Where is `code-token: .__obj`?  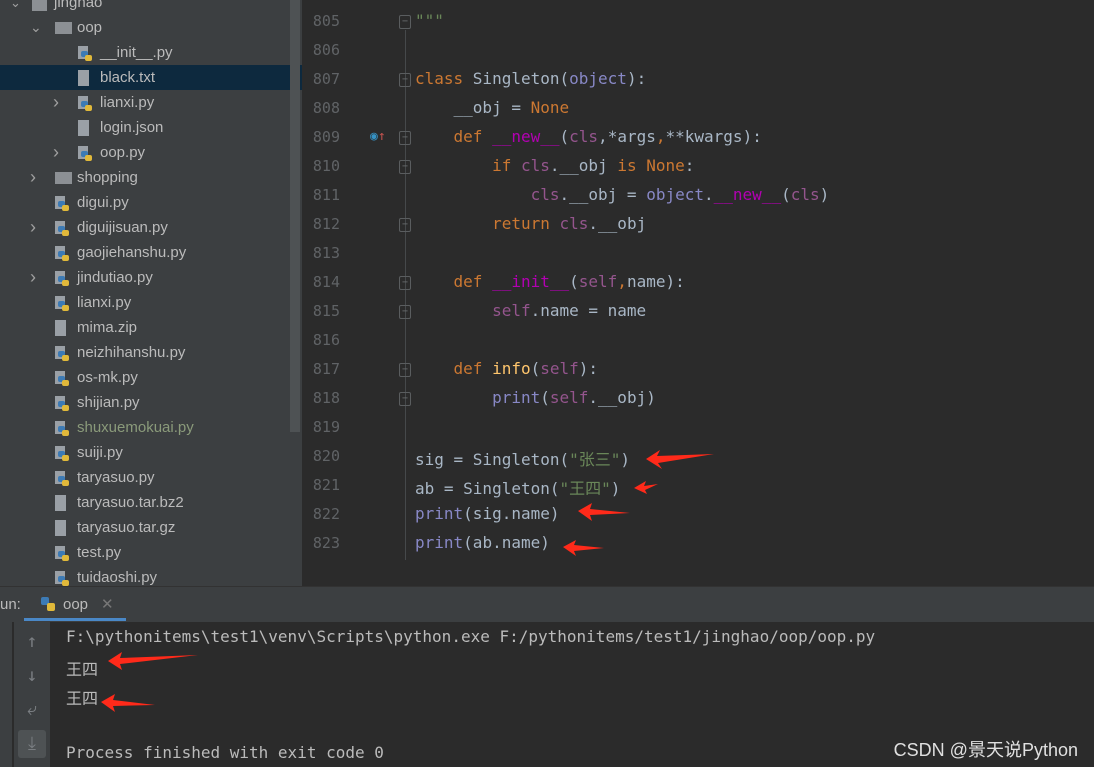 code-token: .__obj is located at coordinates (583, 165).